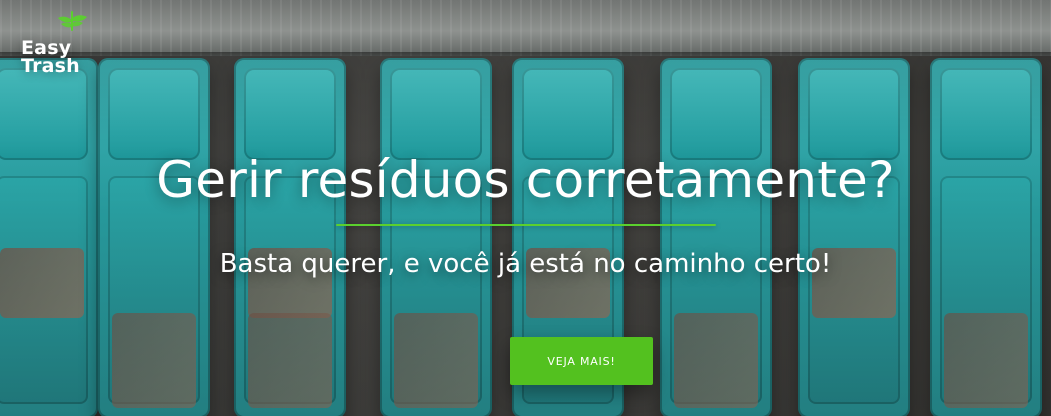 The width and height of the screenshot is (1051, 416). I want to click on easy-trash-logo: Easy Trash, so click(76, 44).